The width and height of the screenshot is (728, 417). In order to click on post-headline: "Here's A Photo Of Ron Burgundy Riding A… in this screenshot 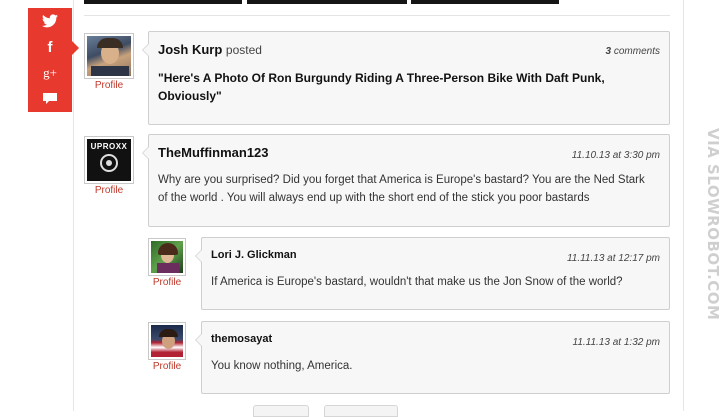, I will do `click(393, 87)`.